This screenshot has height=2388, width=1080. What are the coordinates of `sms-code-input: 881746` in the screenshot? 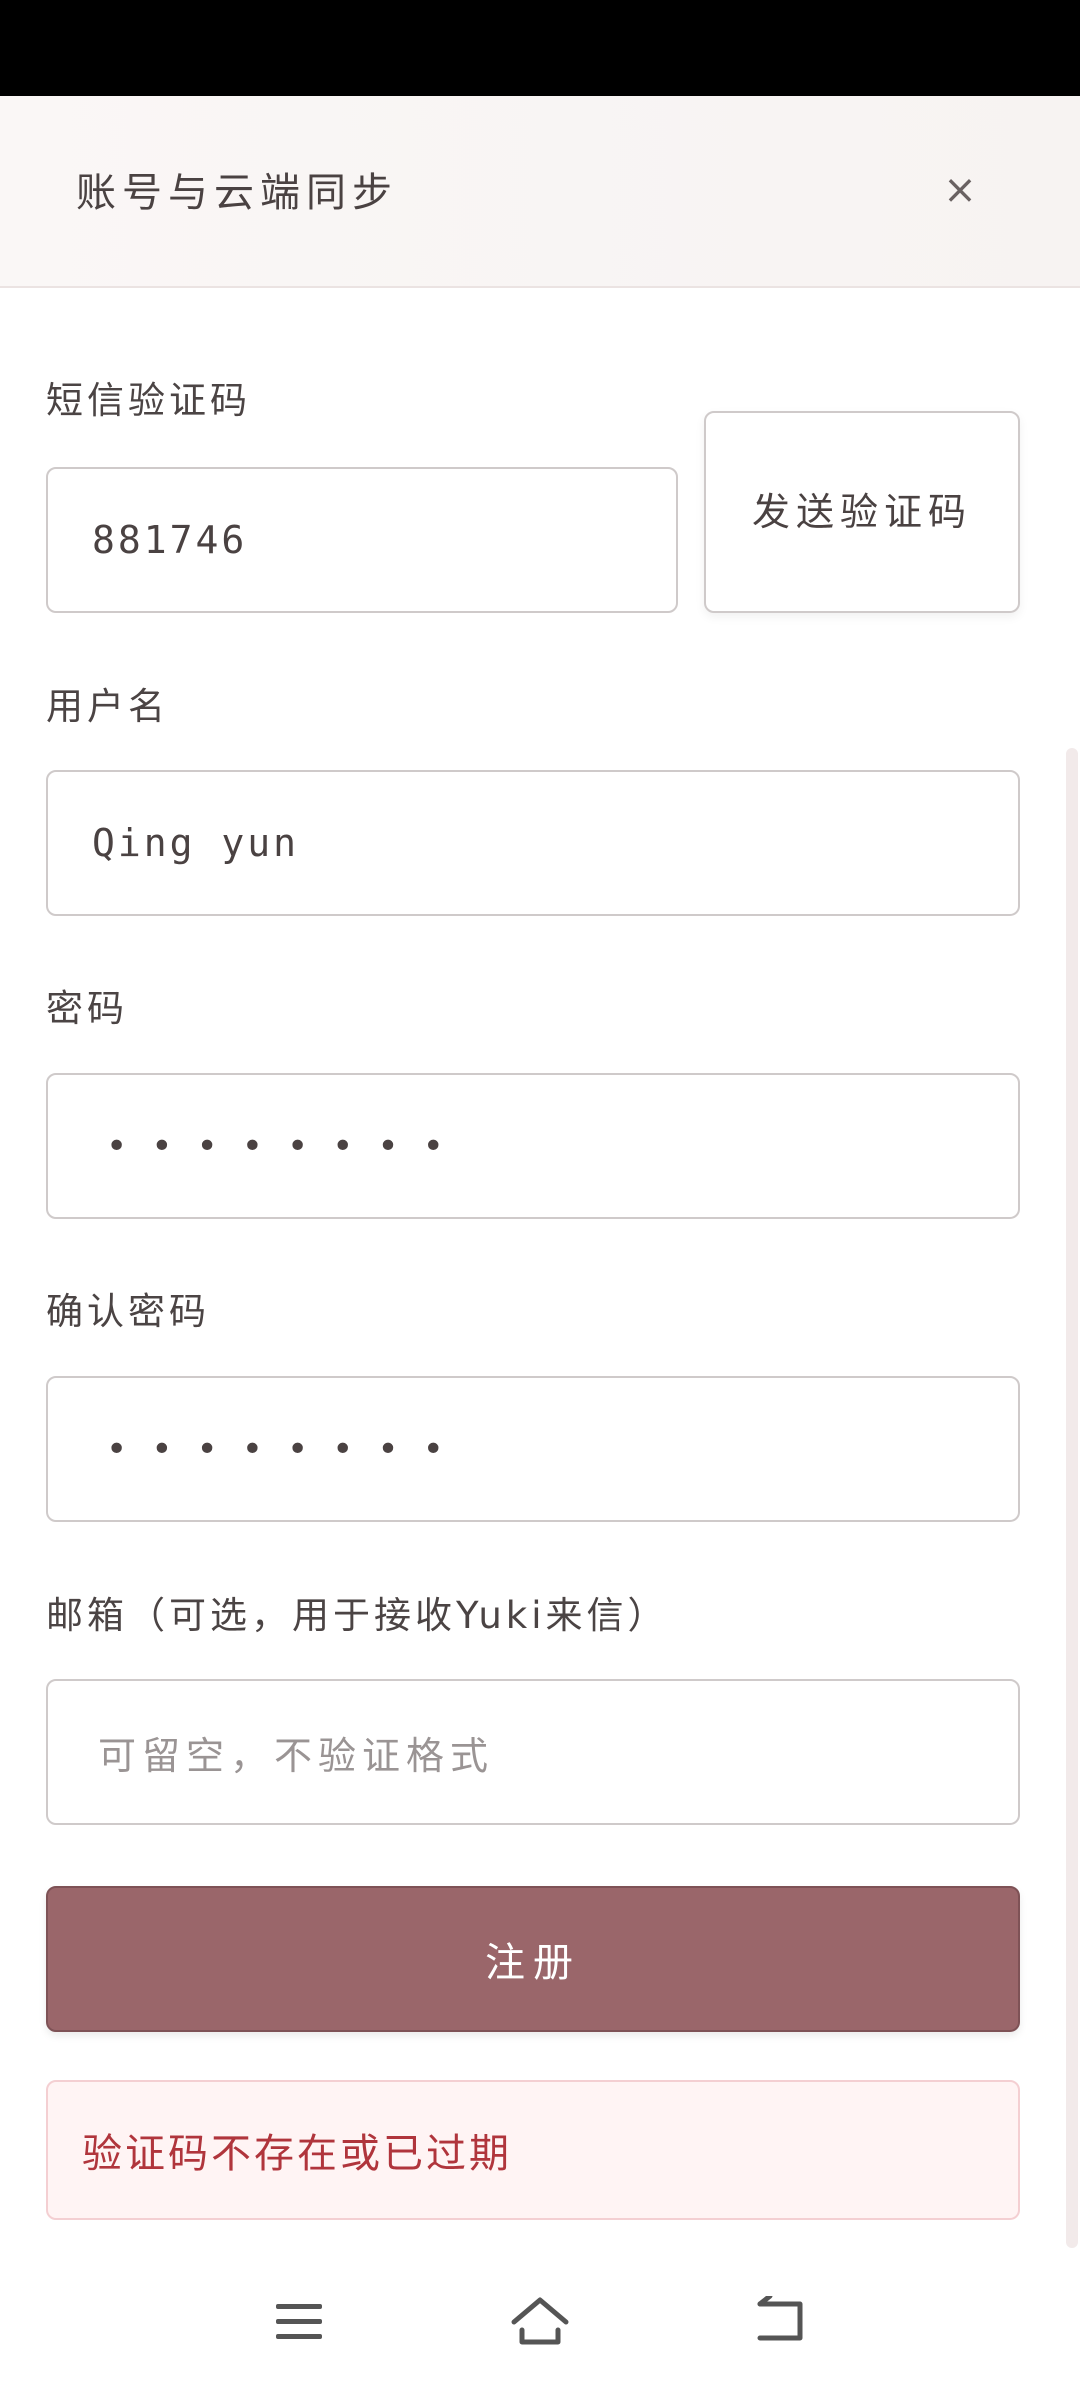 It's located at (362, 540).